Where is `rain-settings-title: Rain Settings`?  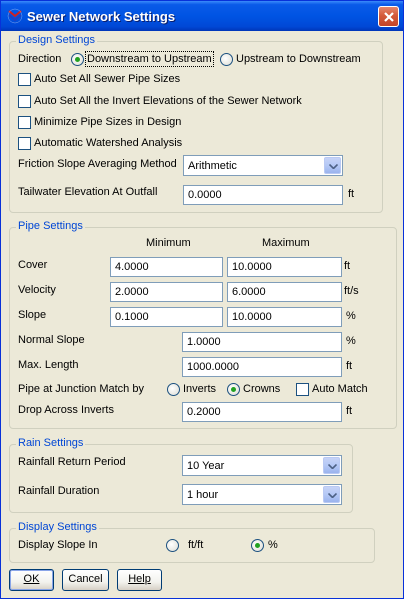 rain-settings-title: Rain Settings is located at coordinates (51, 443).